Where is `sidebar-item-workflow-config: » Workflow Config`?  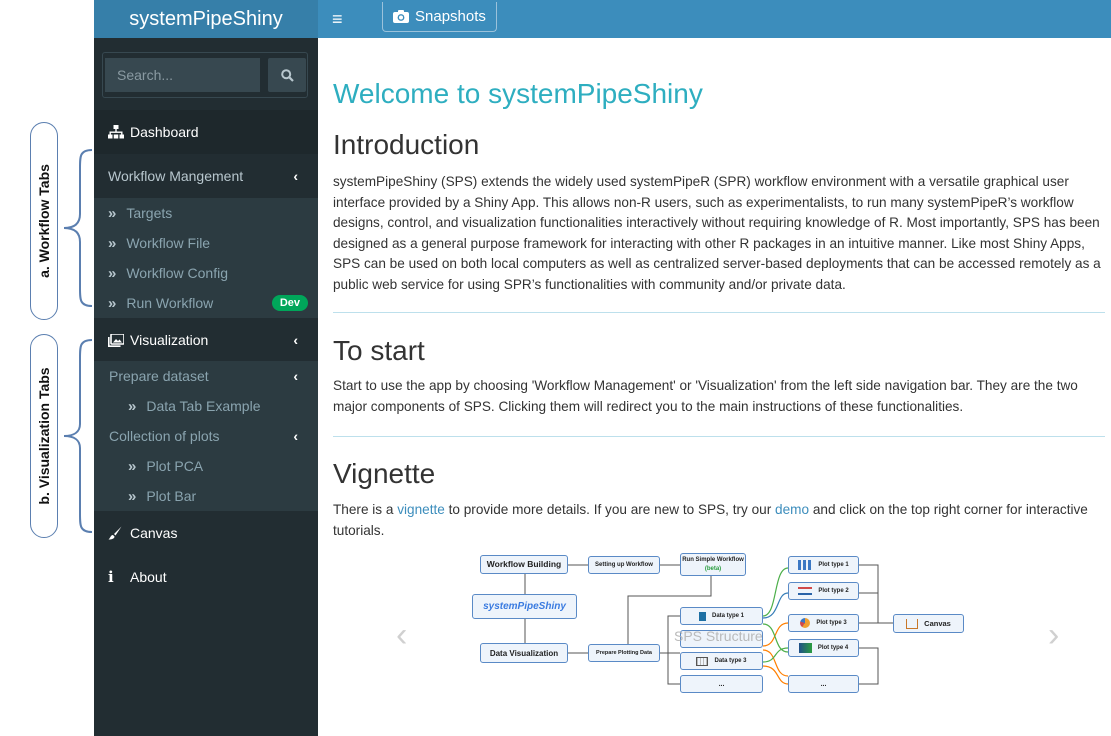 sidebar-item-workflow-config: » Workflow Config is located at coordinates (206, 273).